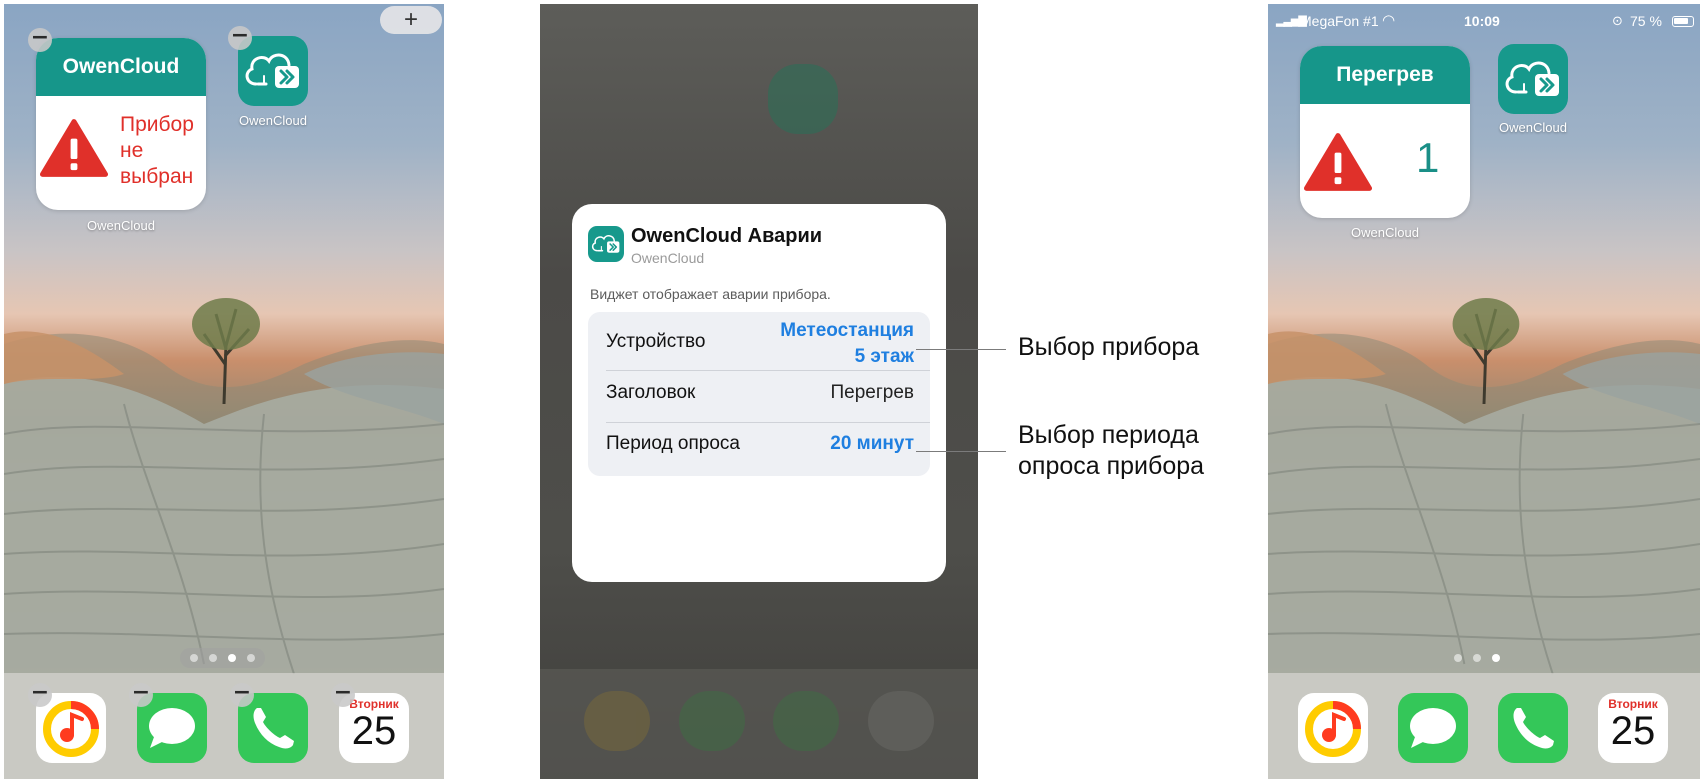 The image size is (1704, 783). Describe the element at coordinates (1533, 728) in the screenshot. I see `phone-icon` at that location.